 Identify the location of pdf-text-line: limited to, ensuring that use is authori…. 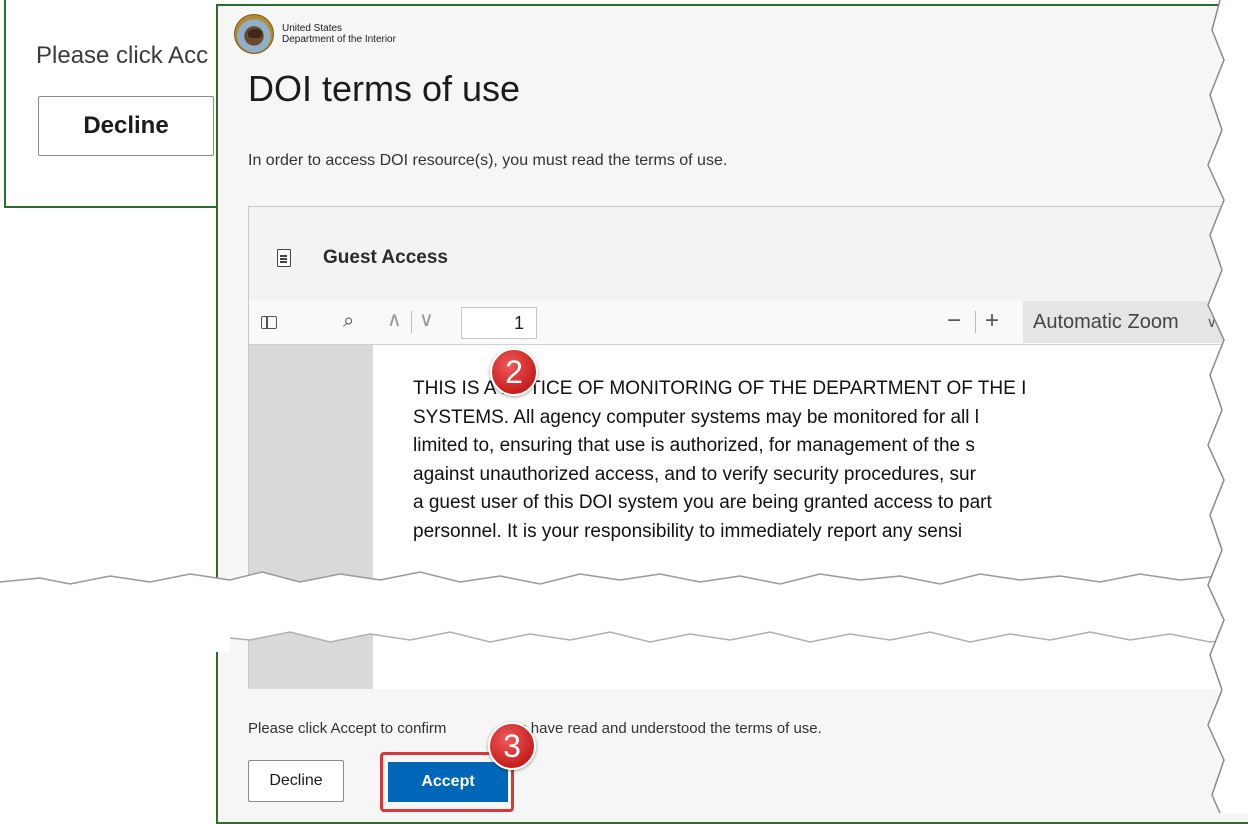
(694, 445).